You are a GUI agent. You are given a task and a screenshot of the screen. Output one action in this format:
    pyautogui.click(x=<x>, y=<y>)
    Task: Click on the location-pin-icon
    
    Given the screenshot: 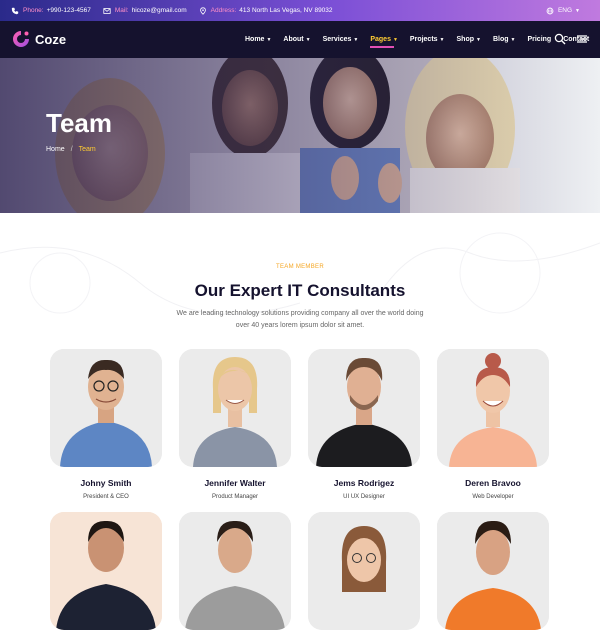 What is the action you would take?
    pyautogui.click(x=202, y=10)
    